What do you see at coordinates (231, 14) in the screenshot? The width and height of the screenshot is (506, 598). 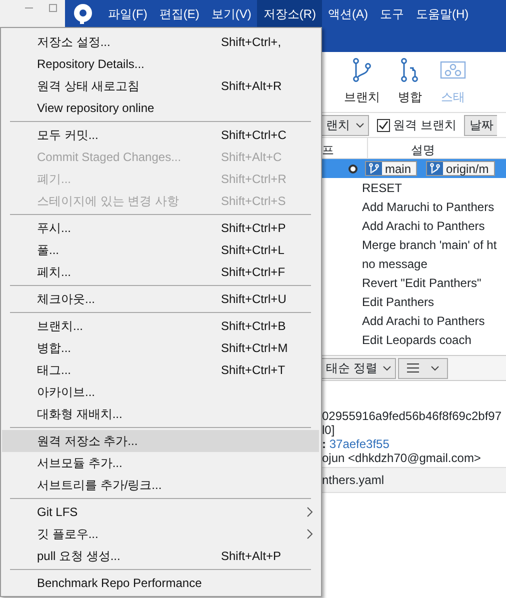 I see `menu-bar-item: 보기(V)` at bounding box center [231, 14].